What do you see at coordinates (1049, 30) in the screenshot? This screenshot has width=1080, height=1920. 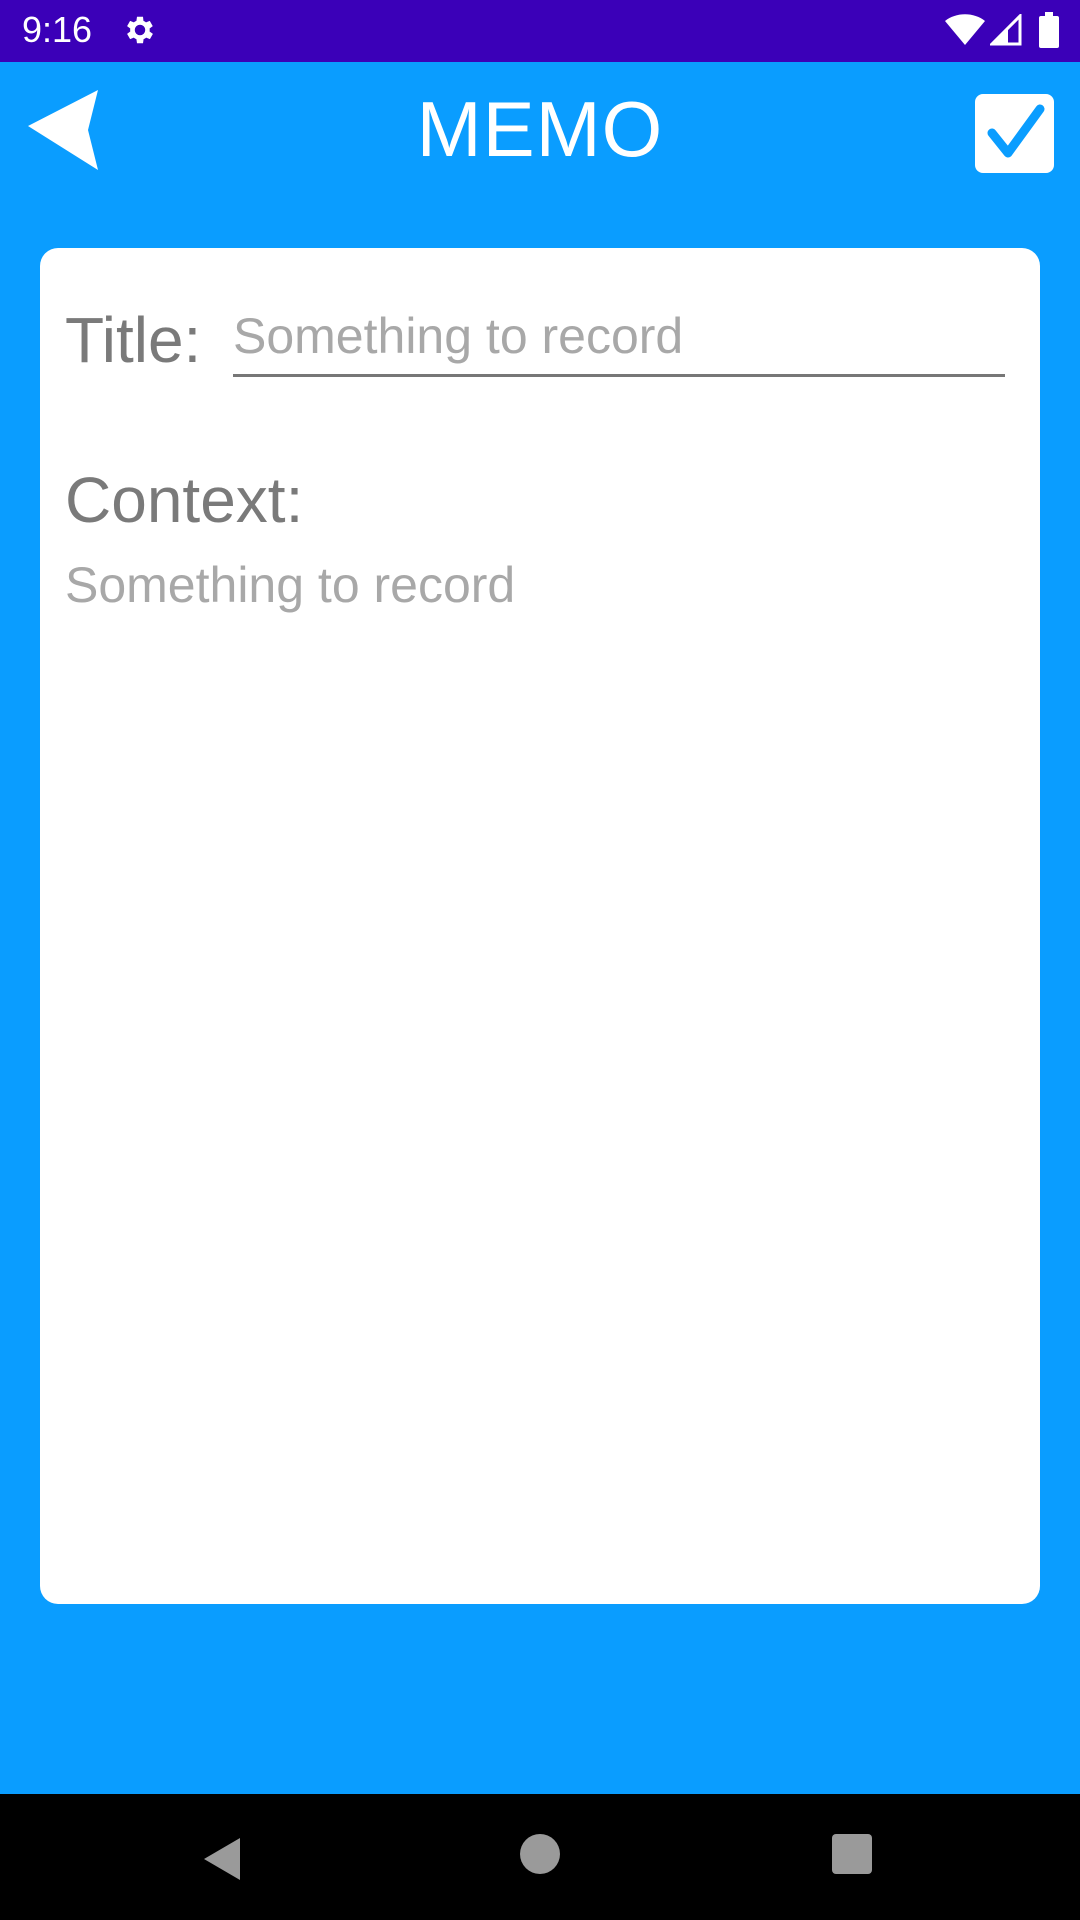 I see `battery-icon` at bounding box center [1049, 30].